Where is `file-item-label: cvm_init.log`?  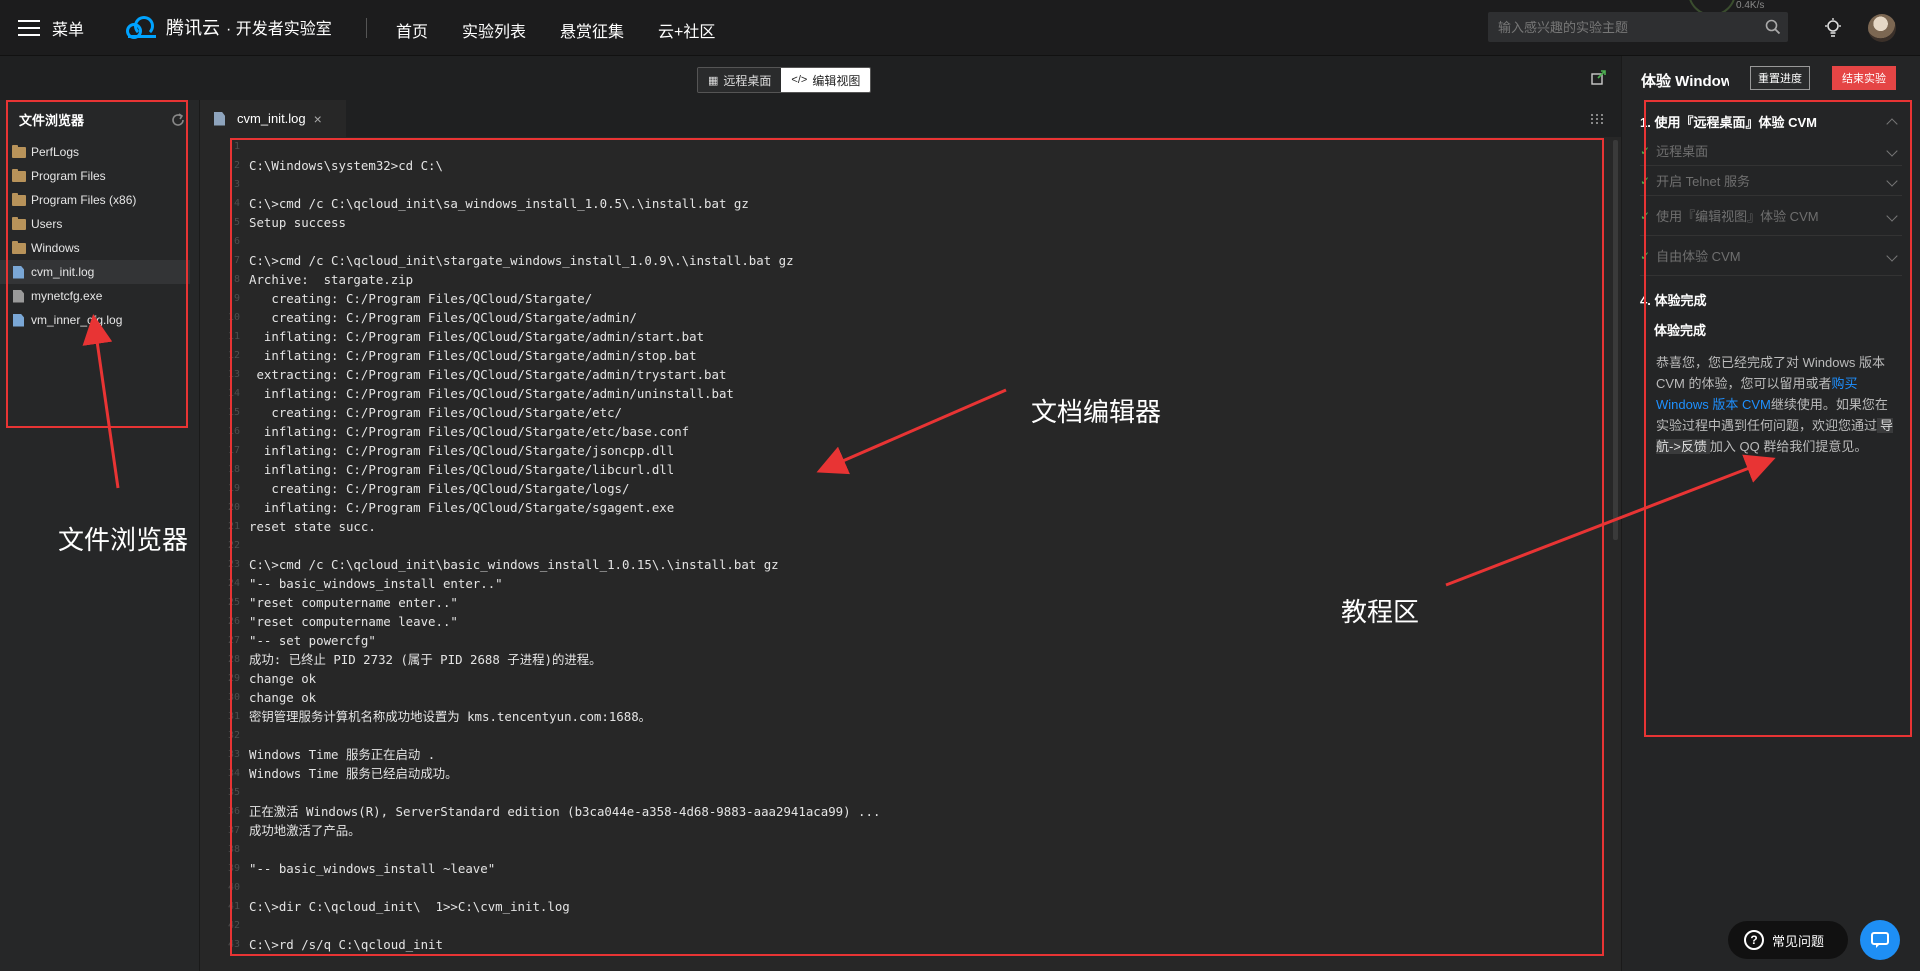
file-item-label: cvm_init.log is located at coordinates (63, 272).